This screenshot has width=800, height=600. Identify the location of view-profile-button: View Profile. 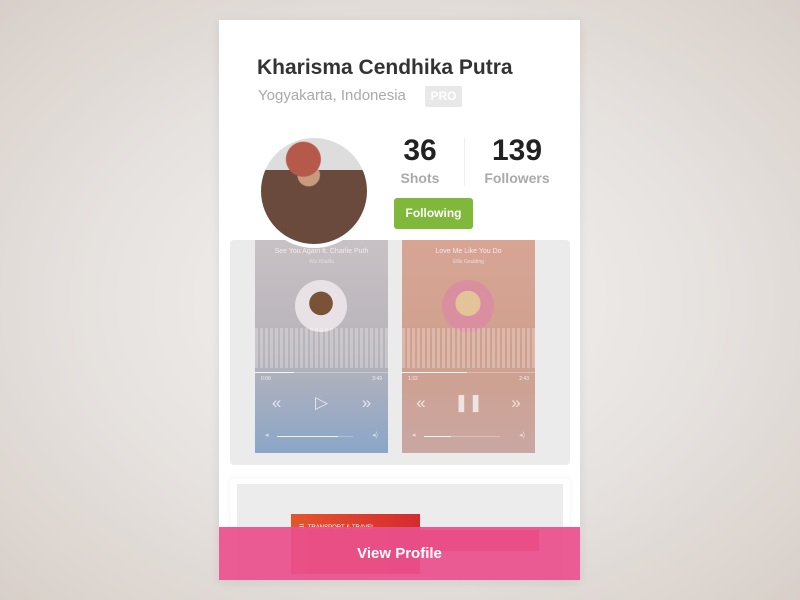
(399, 553).